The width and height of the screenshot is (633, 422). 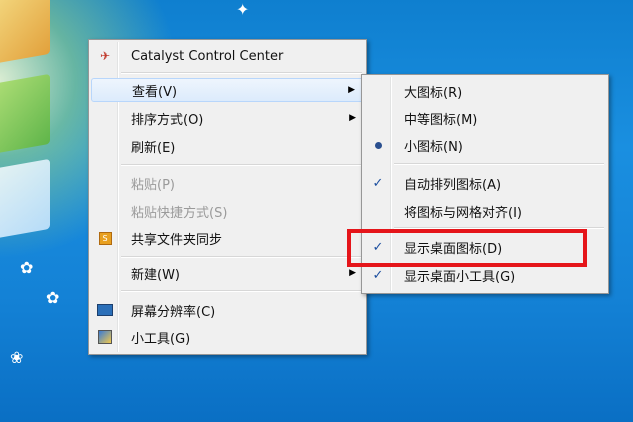 I want to click on menu-item-paste-shortcut: 粘贴快捷方式(S), so click(x=227, y=211).